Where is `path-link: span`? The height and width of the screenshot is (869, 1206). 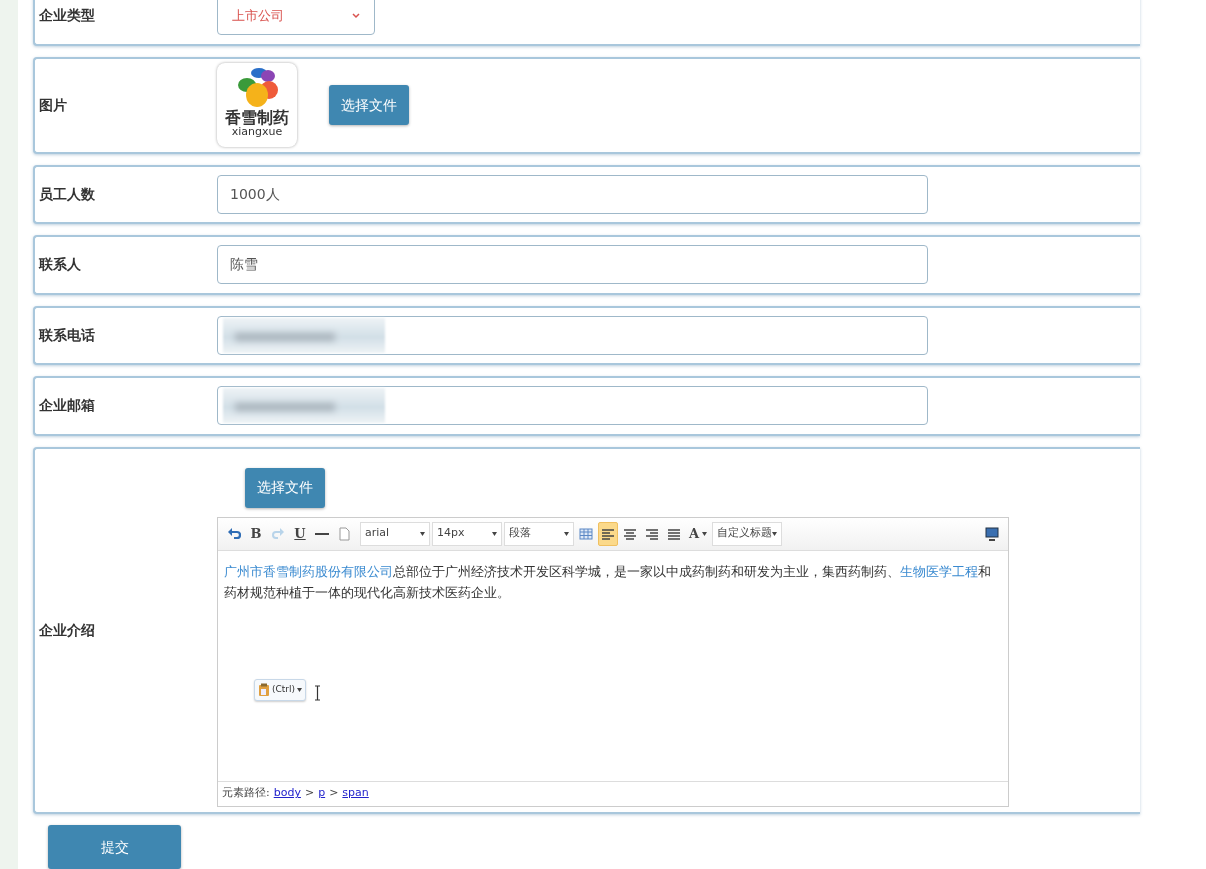 path-link: span is located at coordinates (355, 793).